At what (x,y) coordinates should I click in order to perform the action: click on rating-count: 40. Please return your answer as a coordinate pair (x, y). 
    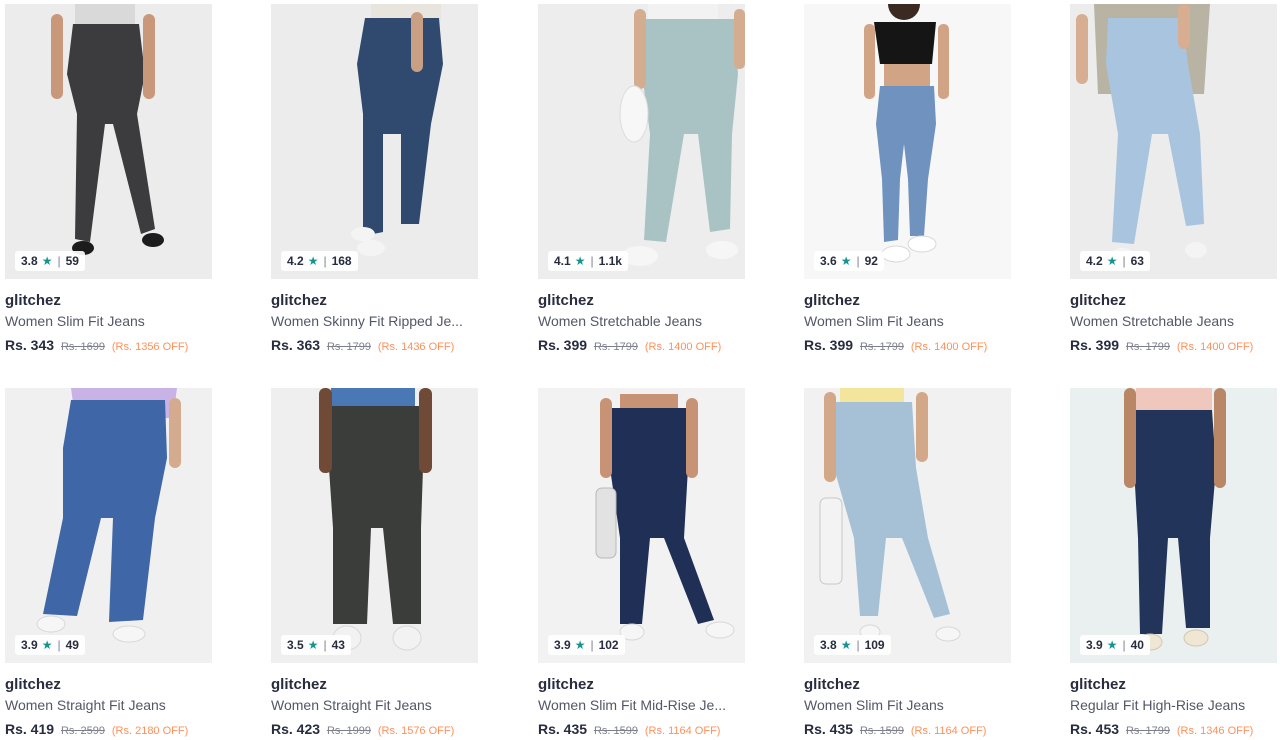
    Looking at the image, I should click on (1137, 645).